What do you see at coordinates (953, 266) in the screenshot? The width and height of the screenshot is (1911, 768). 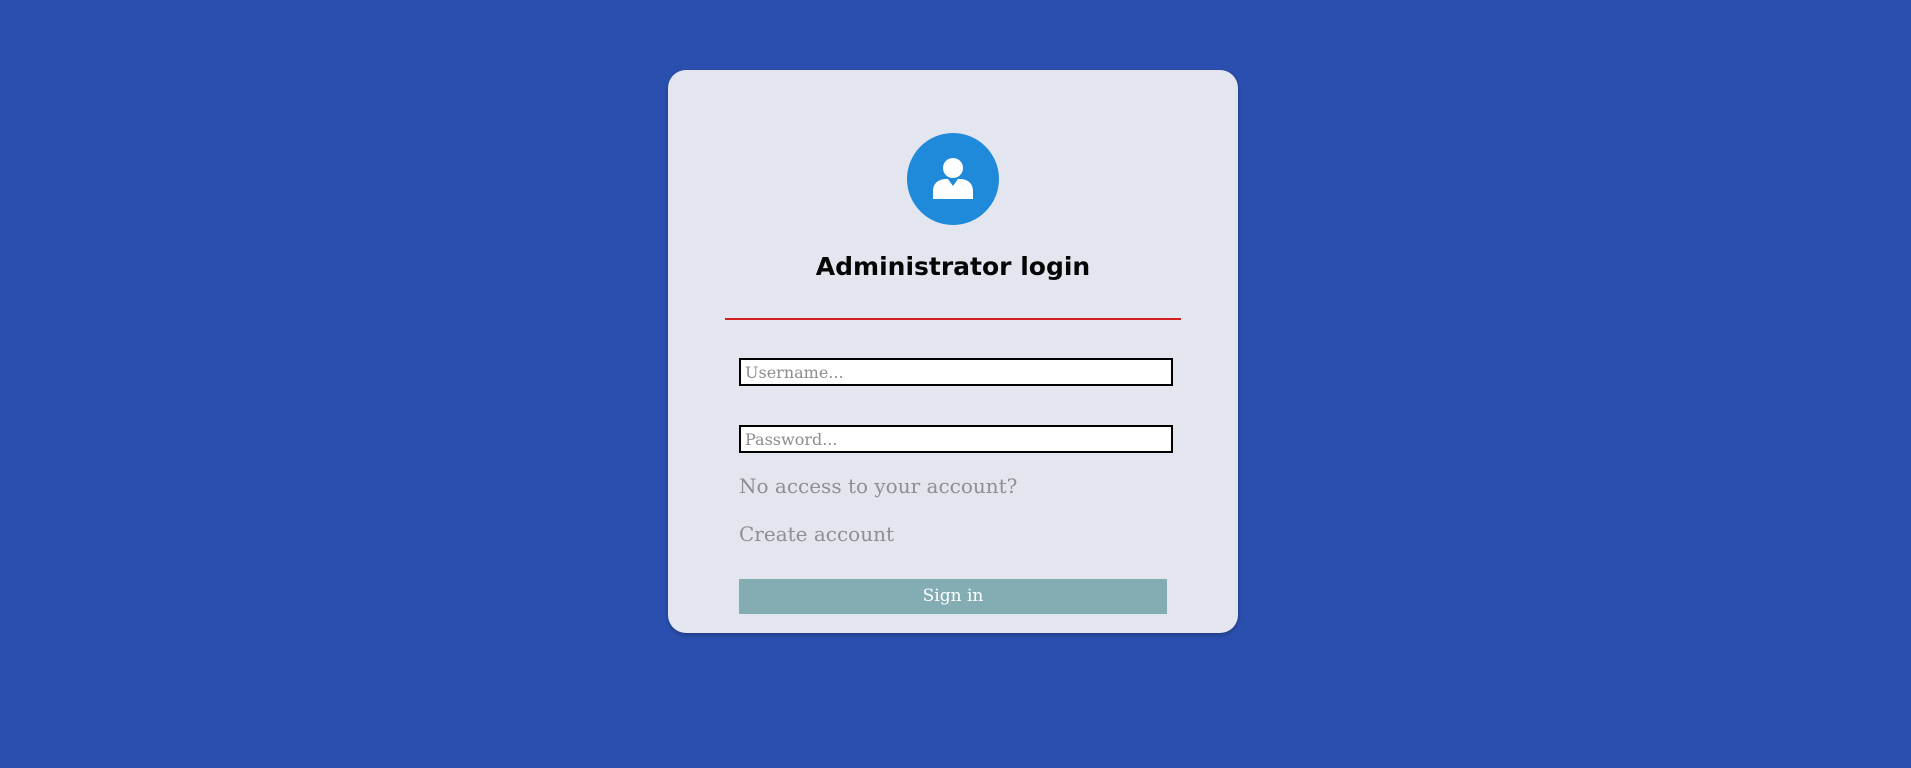 I see `page-title: Administrator login` at bounding box center [953, 266].